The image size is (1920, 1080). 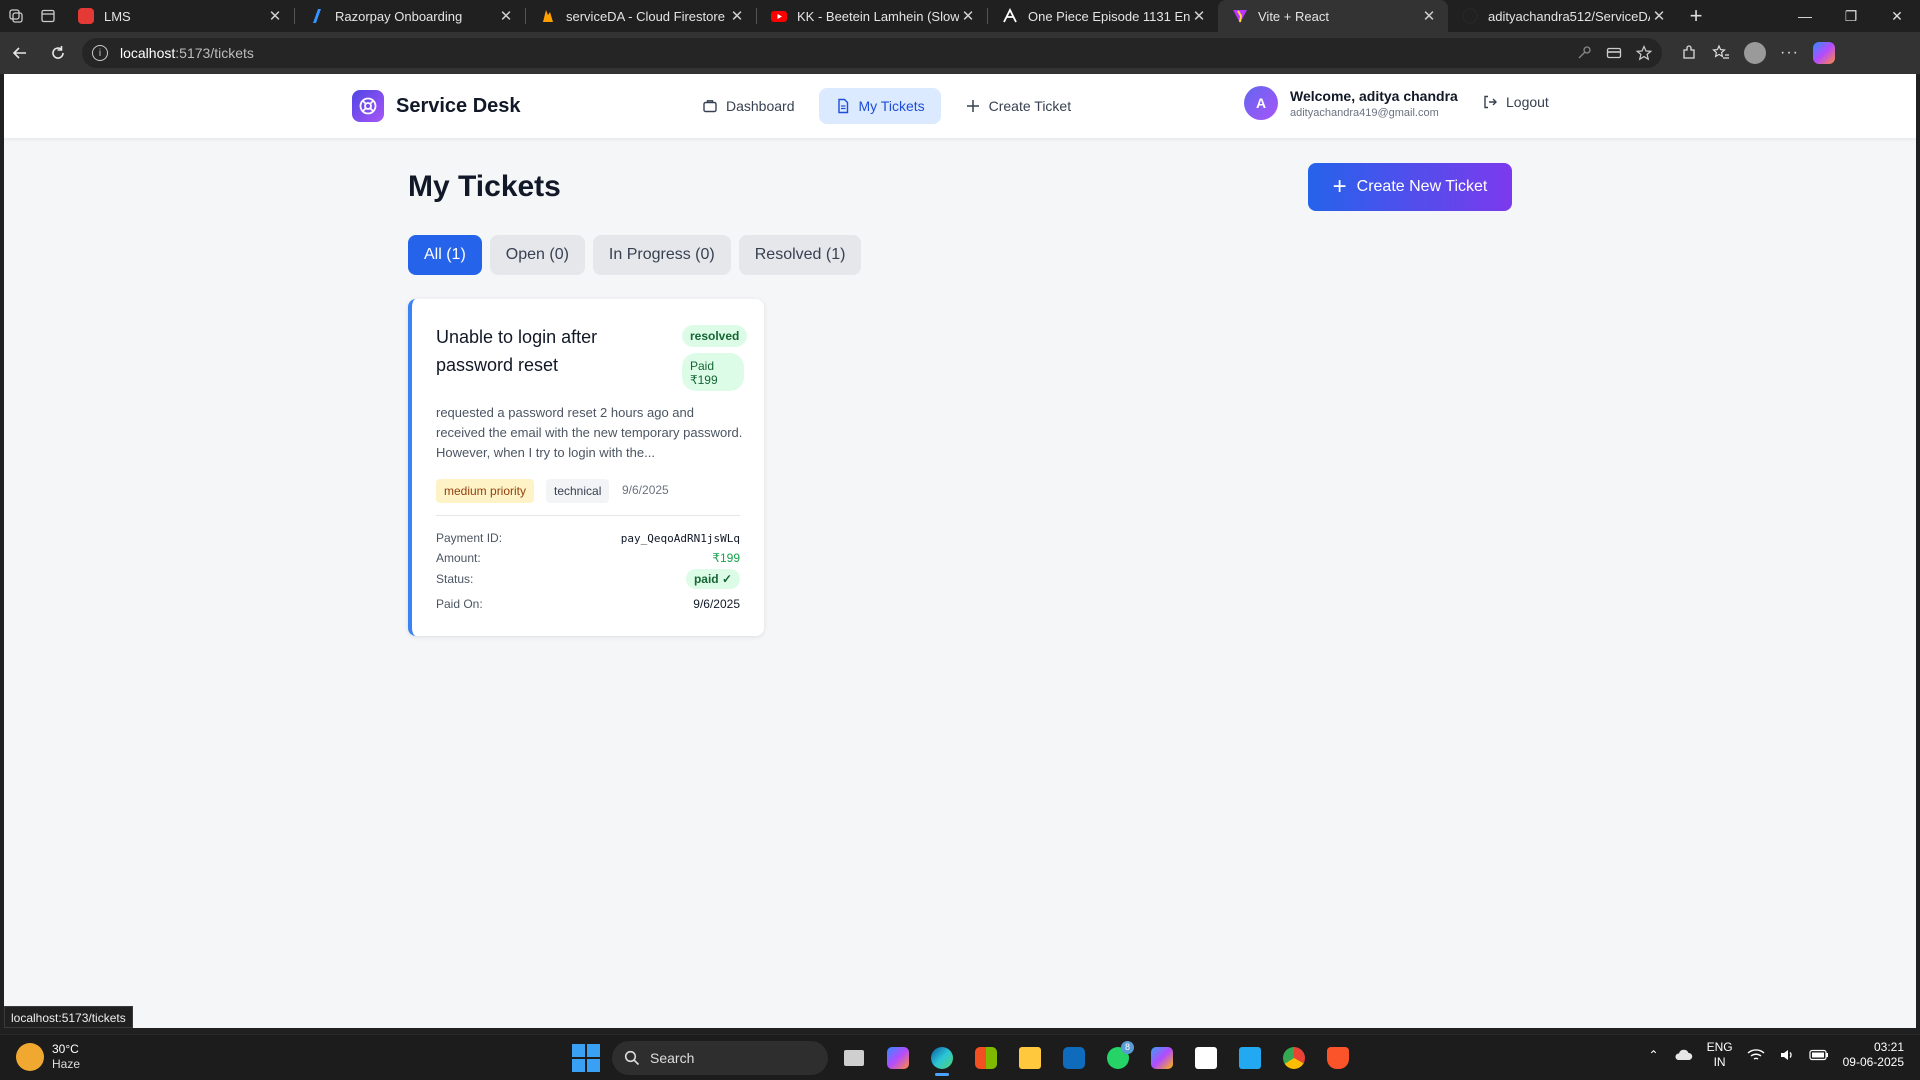 What do you see at coordinates (1422, 186) in the screenshot?
I see `create-new-ticket-label: Create New Ticket` at bounding box center [1422, 186].